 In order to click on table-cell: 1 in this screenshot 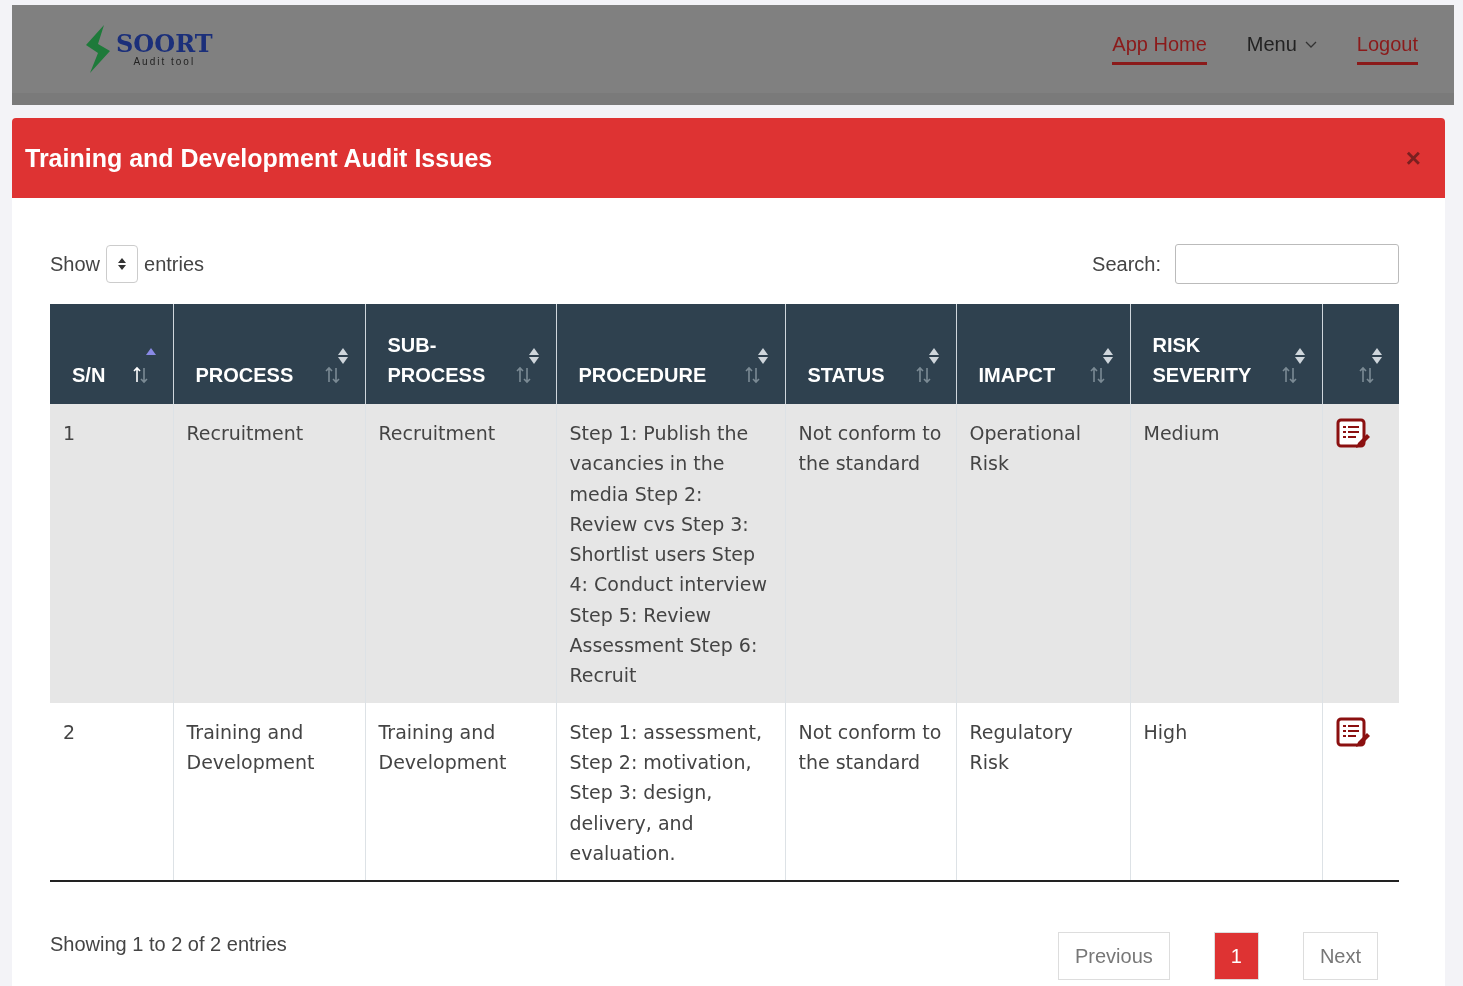, I will do `click(111, 553)`.